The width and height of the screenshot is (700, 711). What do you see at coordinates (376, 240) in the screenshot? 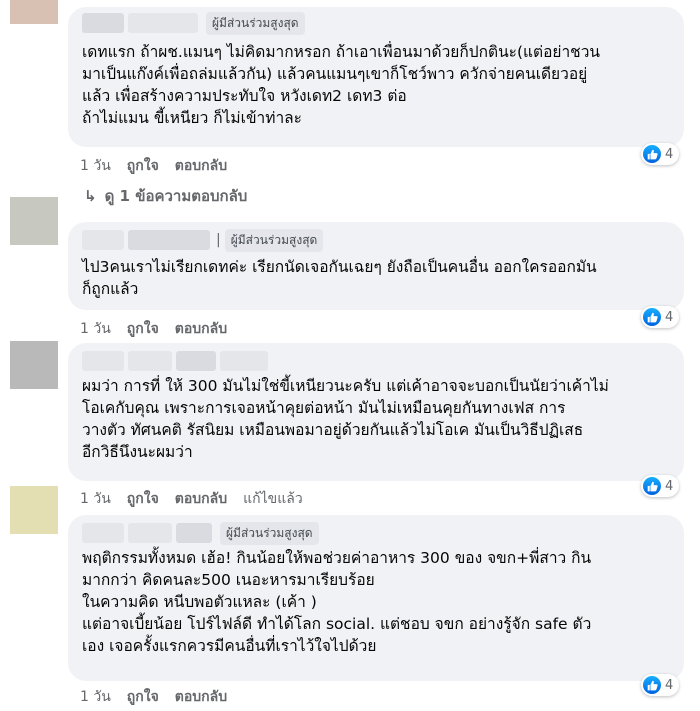
I see `comment-author: | ผู้มีส่วนร่วมสูงสุด` at bounding box center [376, 240].